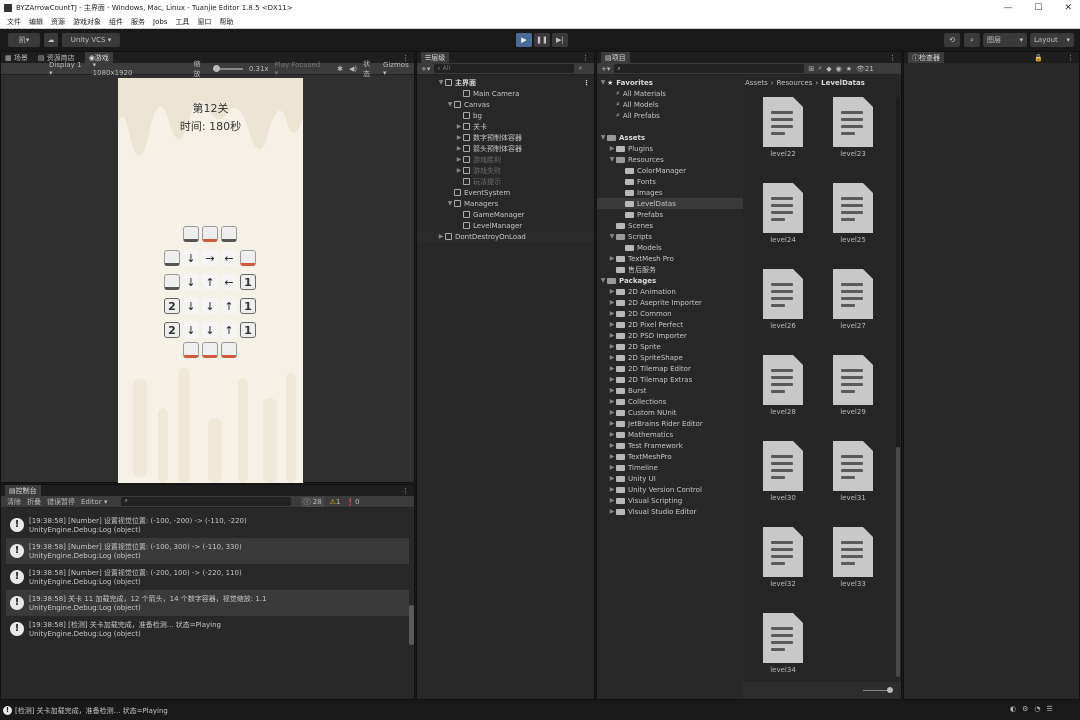 The height and width of the screenshot is (720, 1080). I want to click on error-count-badge: ❗0, so click(352, 502).